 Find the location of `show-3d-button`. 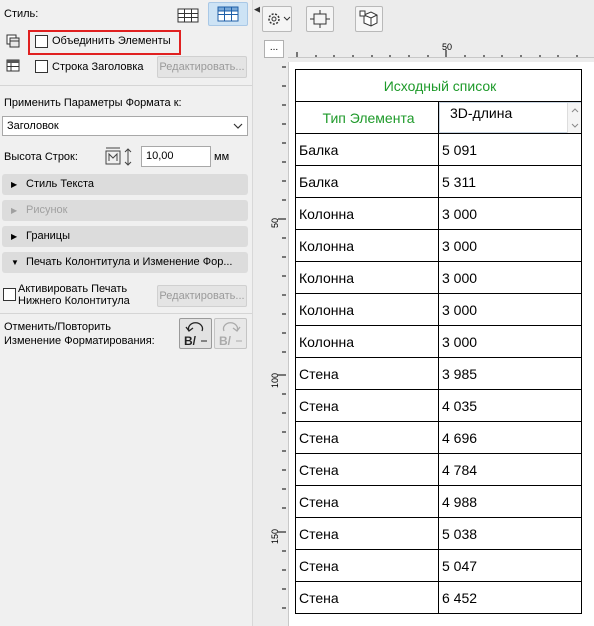

show-3d-button is located at coordinates (369, 19).